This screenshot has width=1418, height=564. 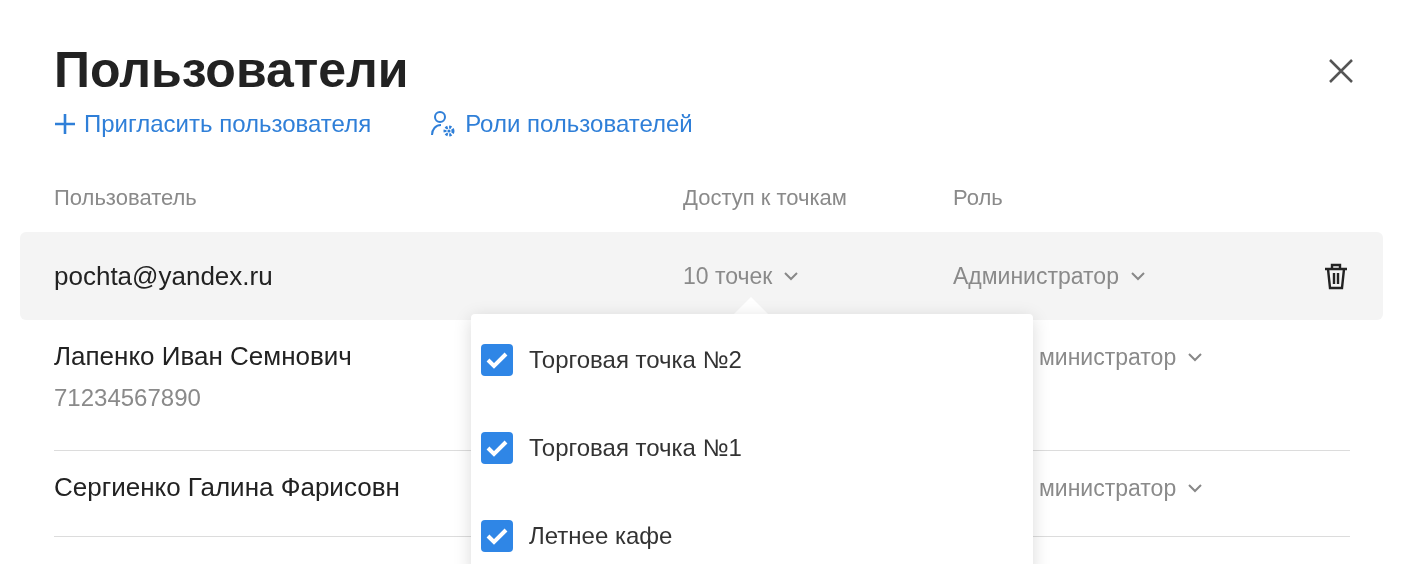 I want to click on invite-user-link: Пригласить пользователя, so click(x=213, y=124).